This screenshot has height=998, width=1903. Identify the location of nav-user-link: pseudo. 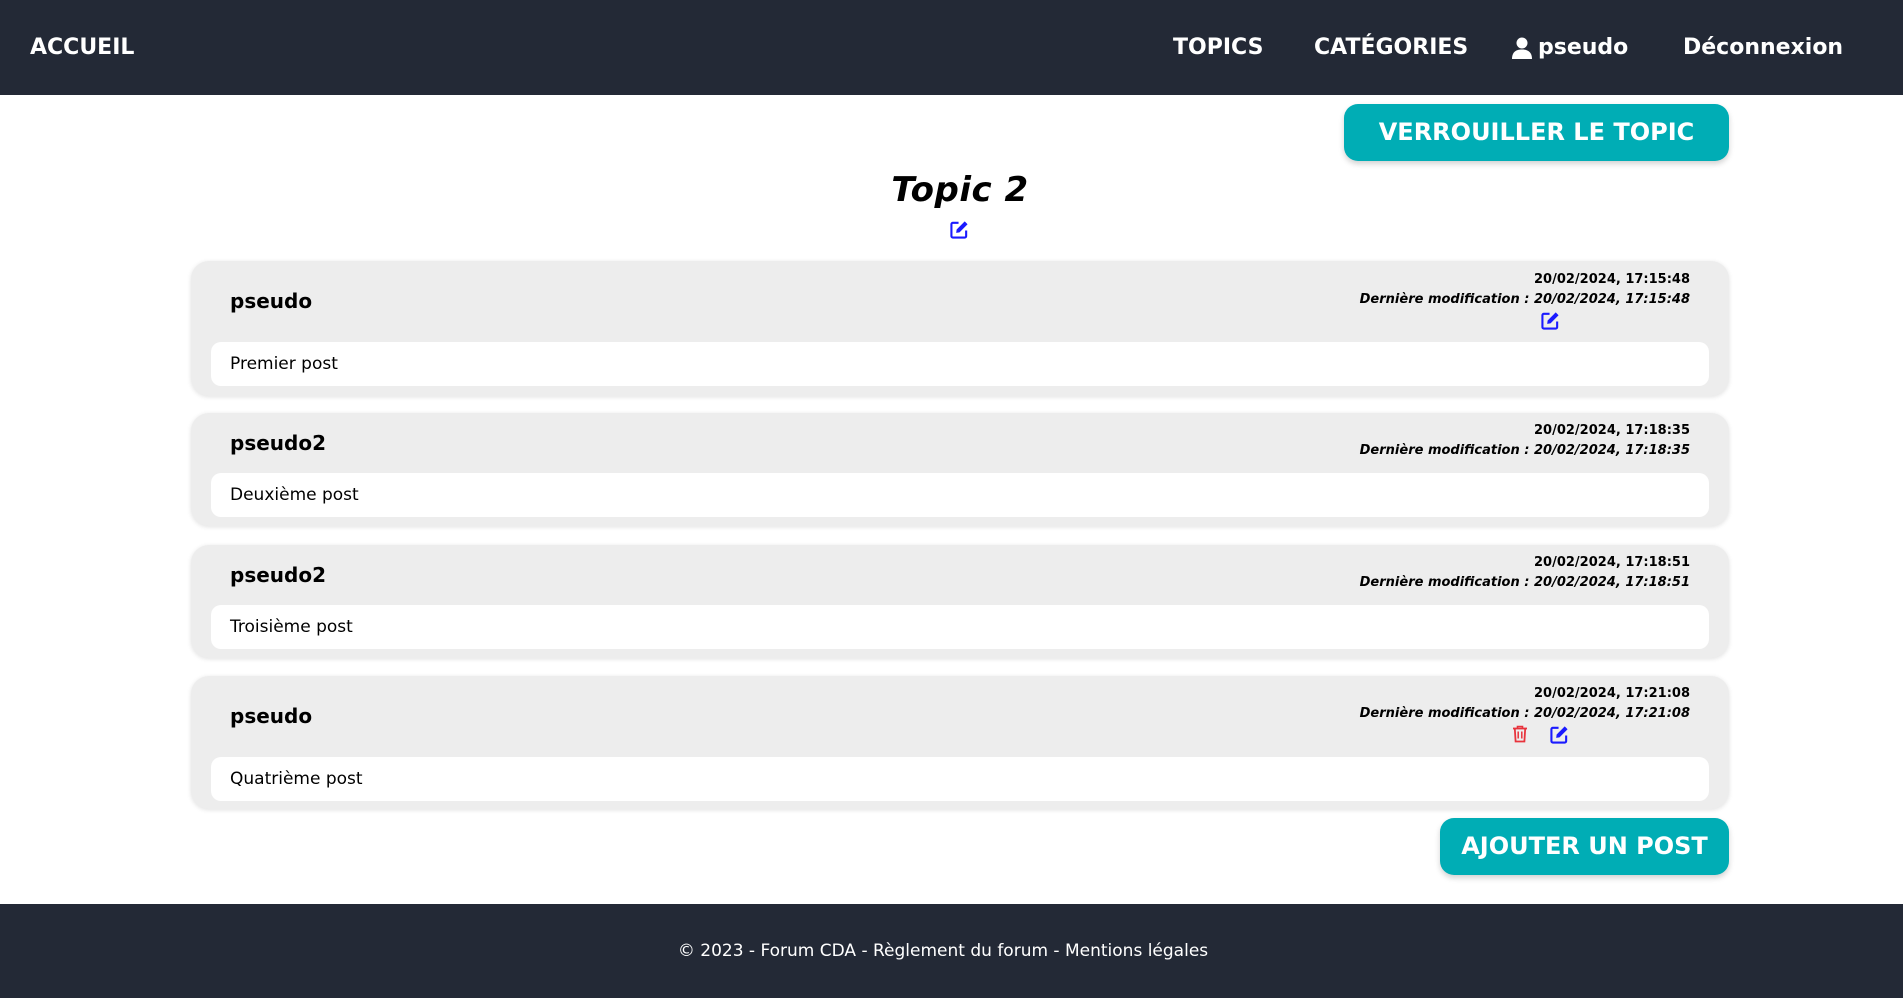
(1570, 47).